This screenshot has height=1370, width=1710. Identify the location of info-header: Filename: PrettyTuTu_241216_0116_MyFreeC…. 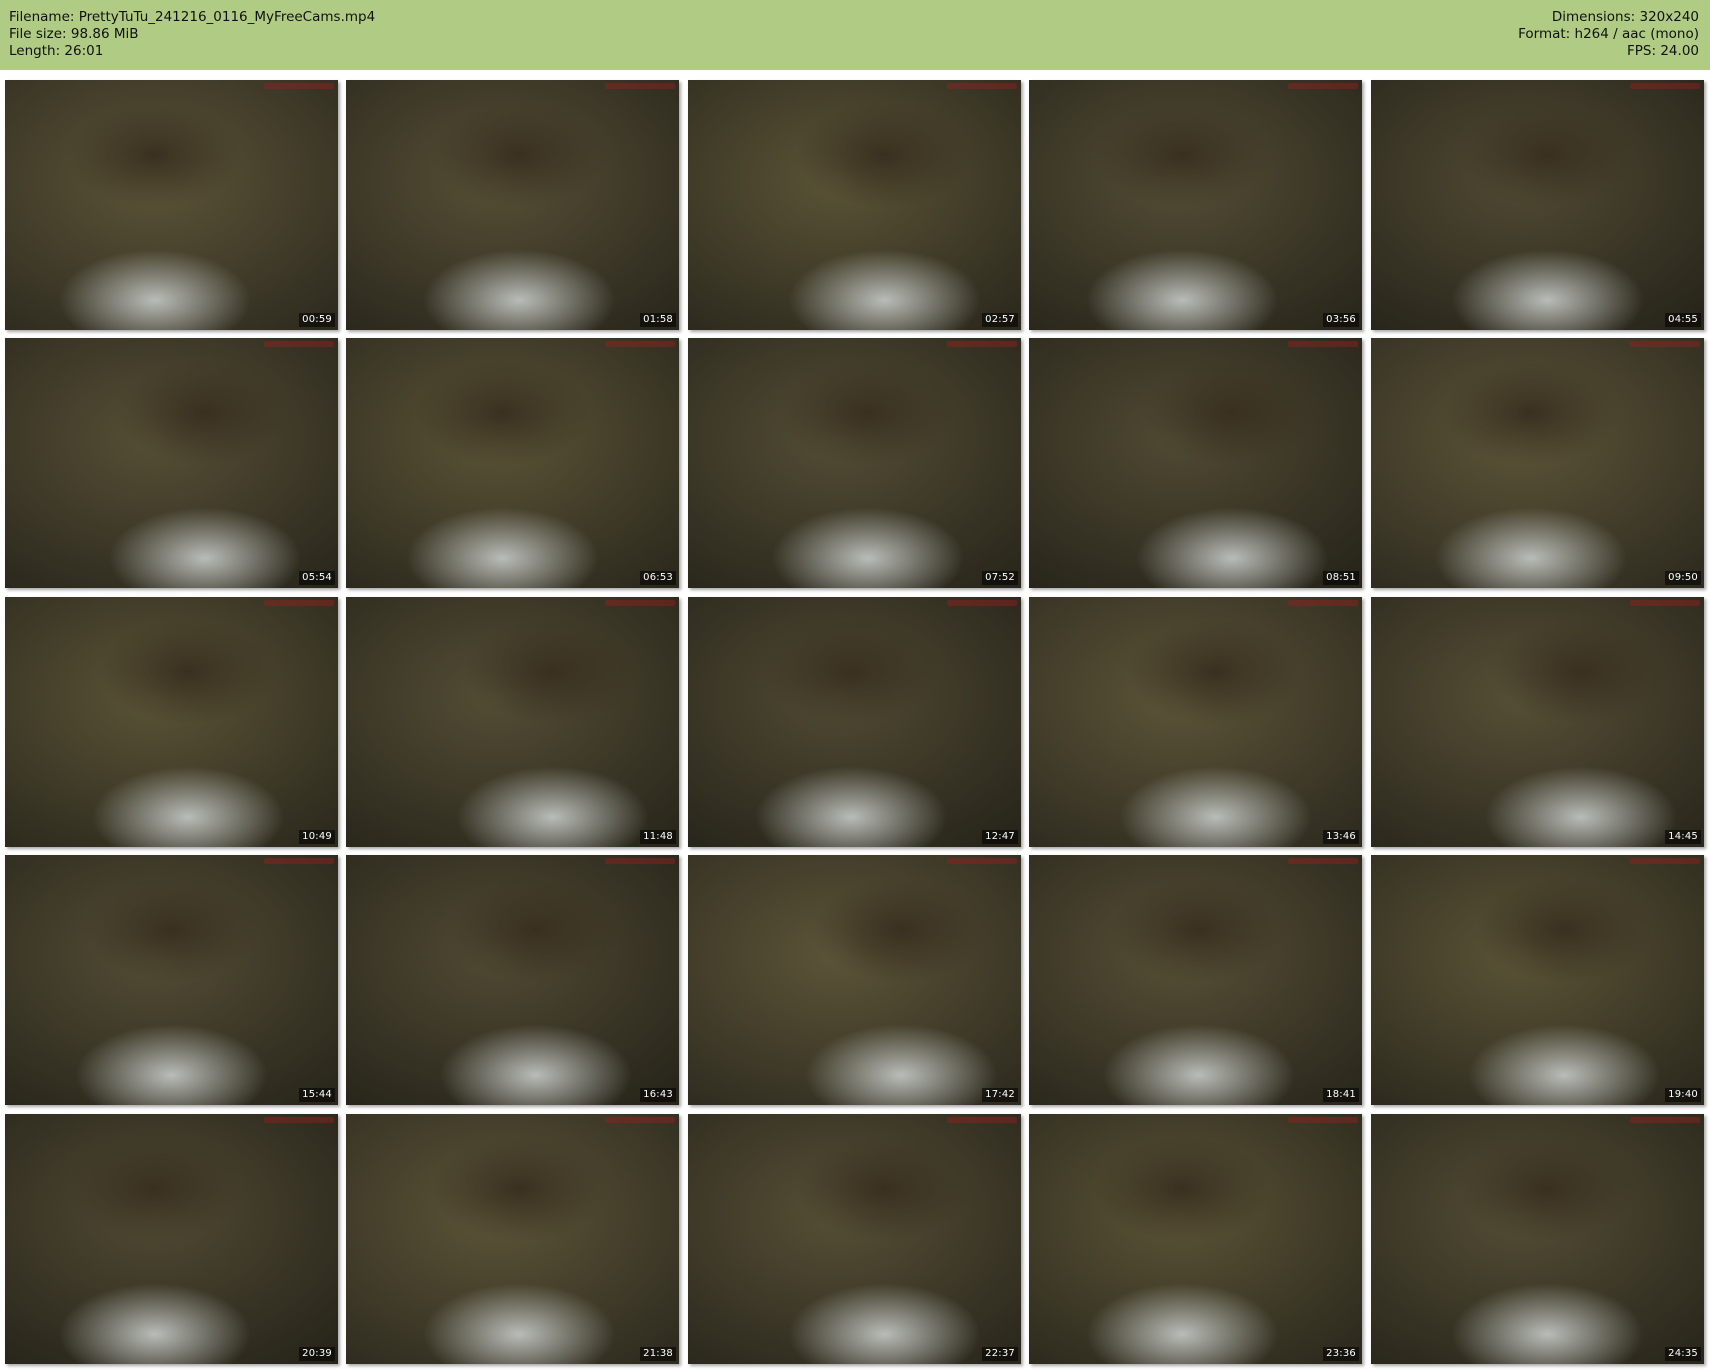
(855, 35).